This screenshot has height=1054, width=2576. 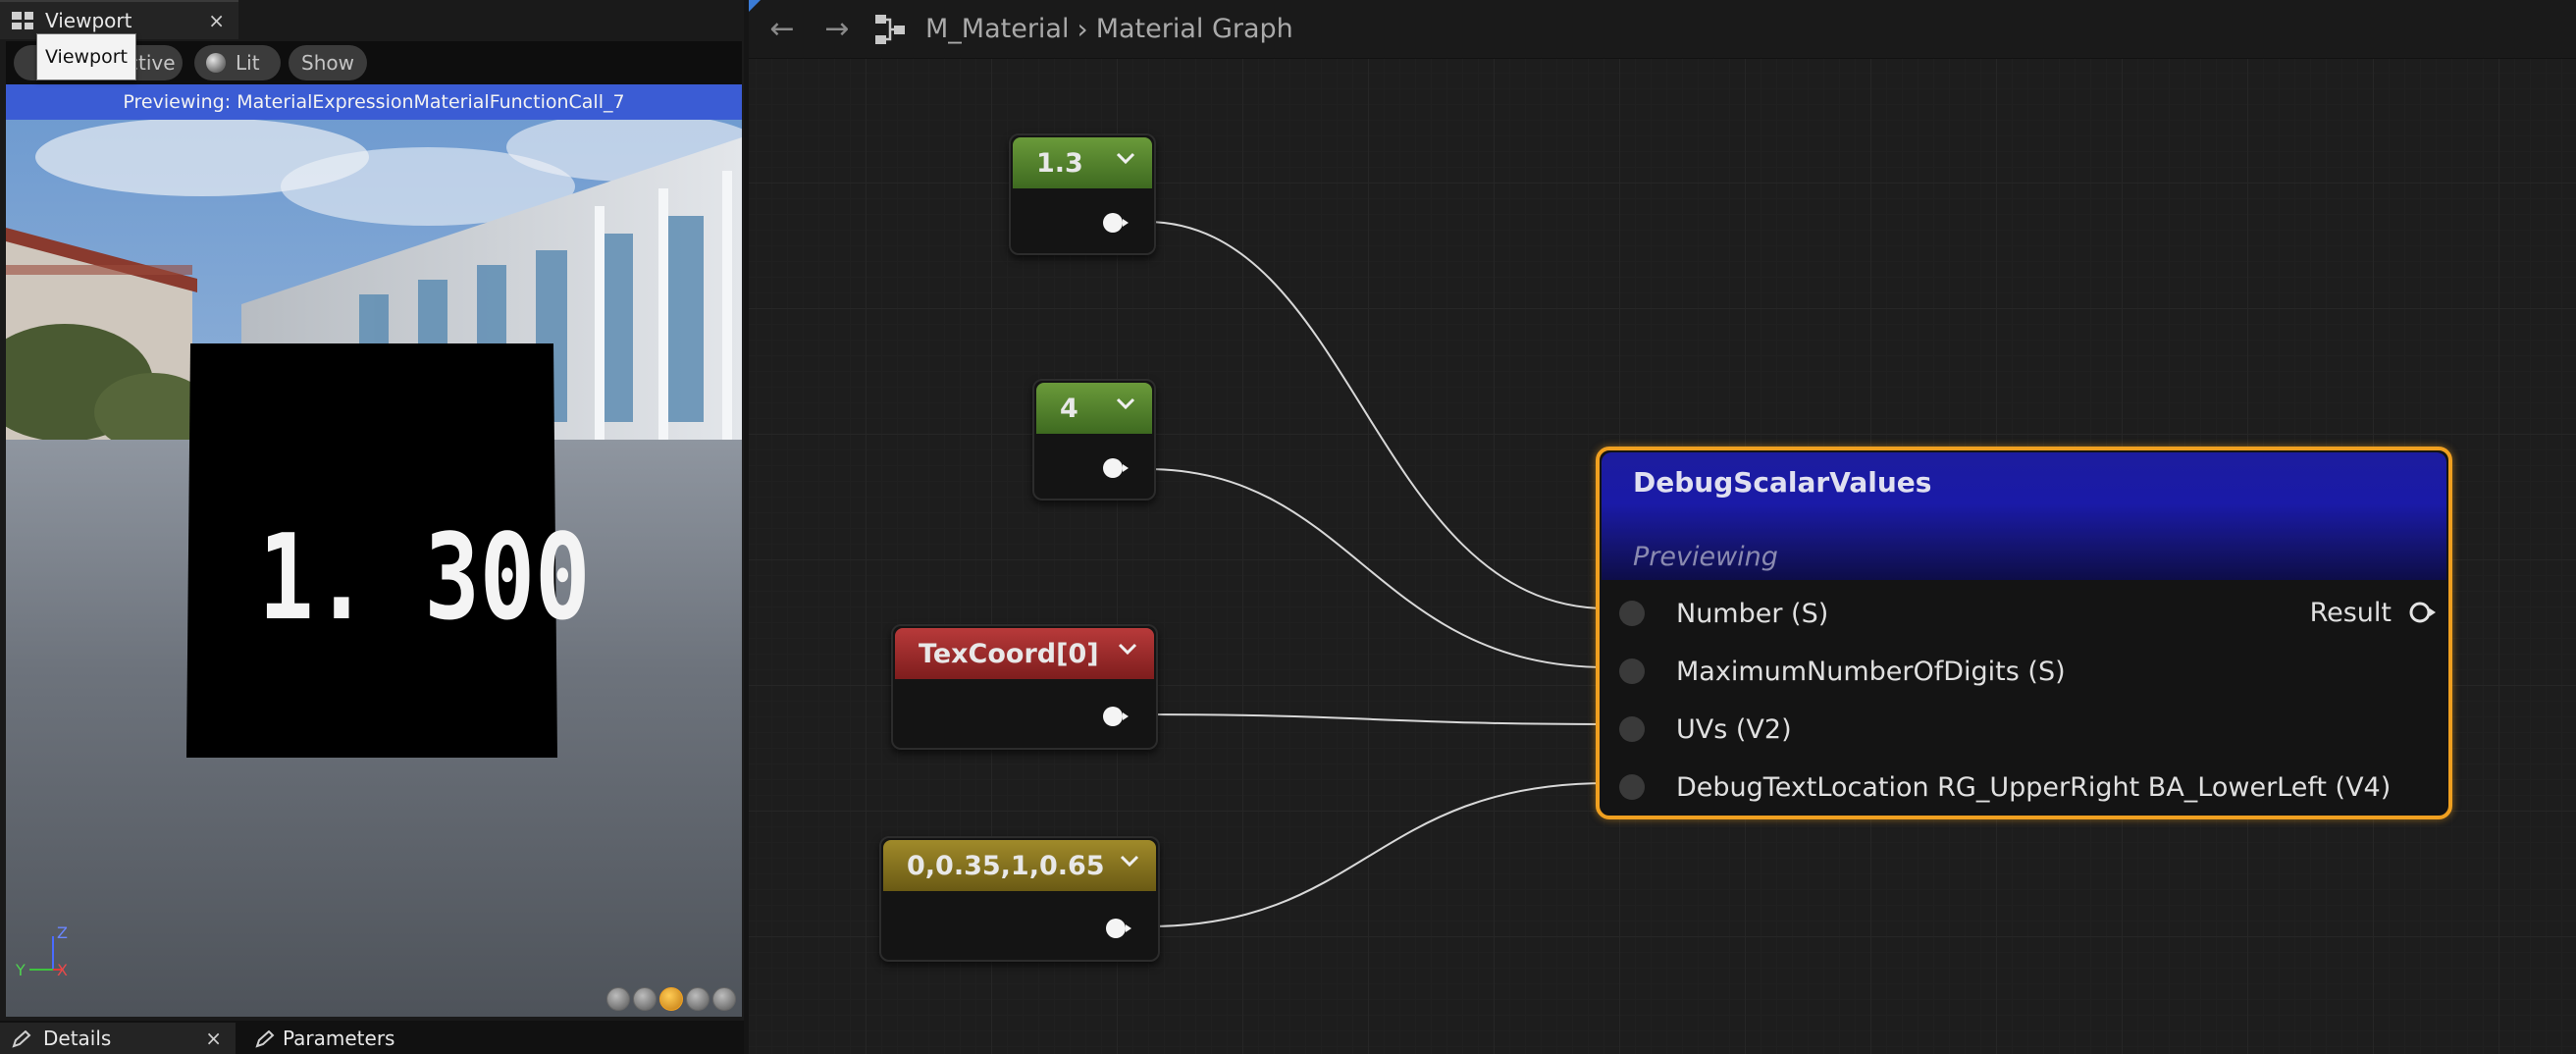 I want to click on viewport-tooltip: Viewport, so click(x=86, y=57).